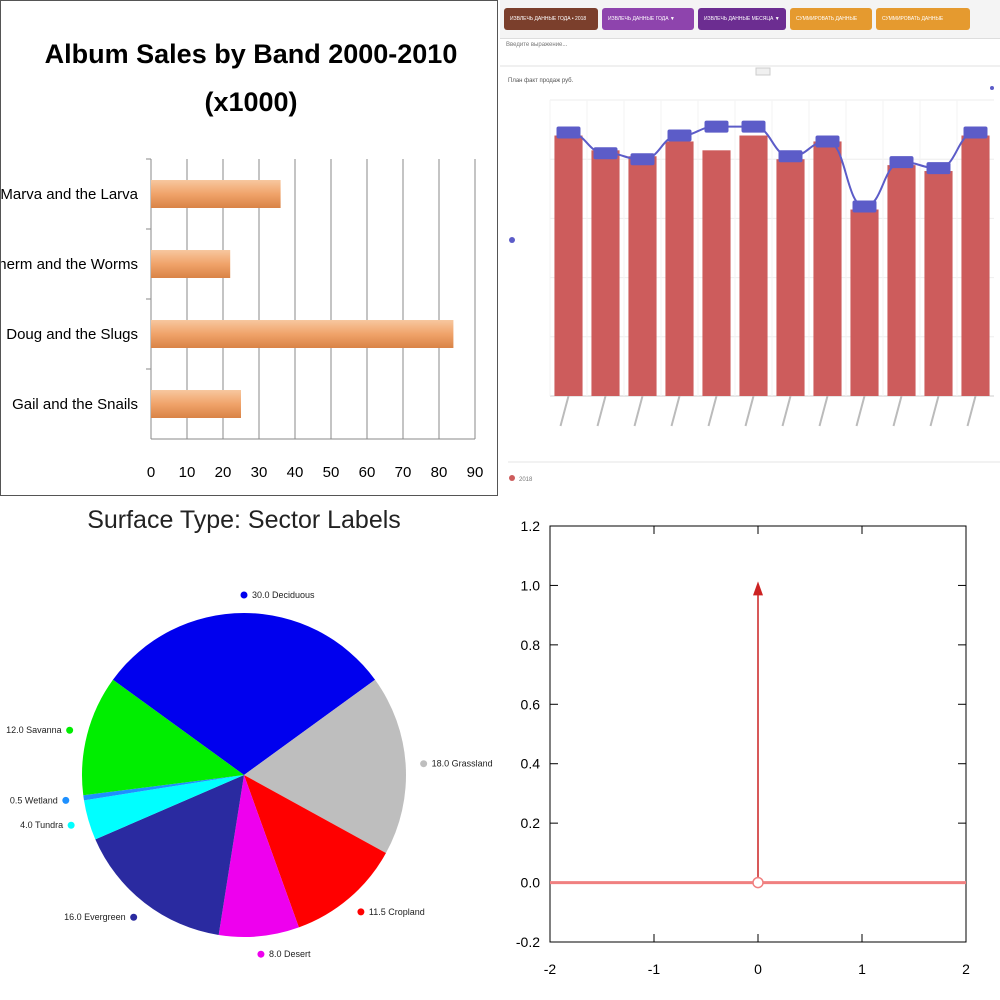 This screenshot has width=1000, height=1000. I want to click on slice-marker-cropland, so click(361, 912).